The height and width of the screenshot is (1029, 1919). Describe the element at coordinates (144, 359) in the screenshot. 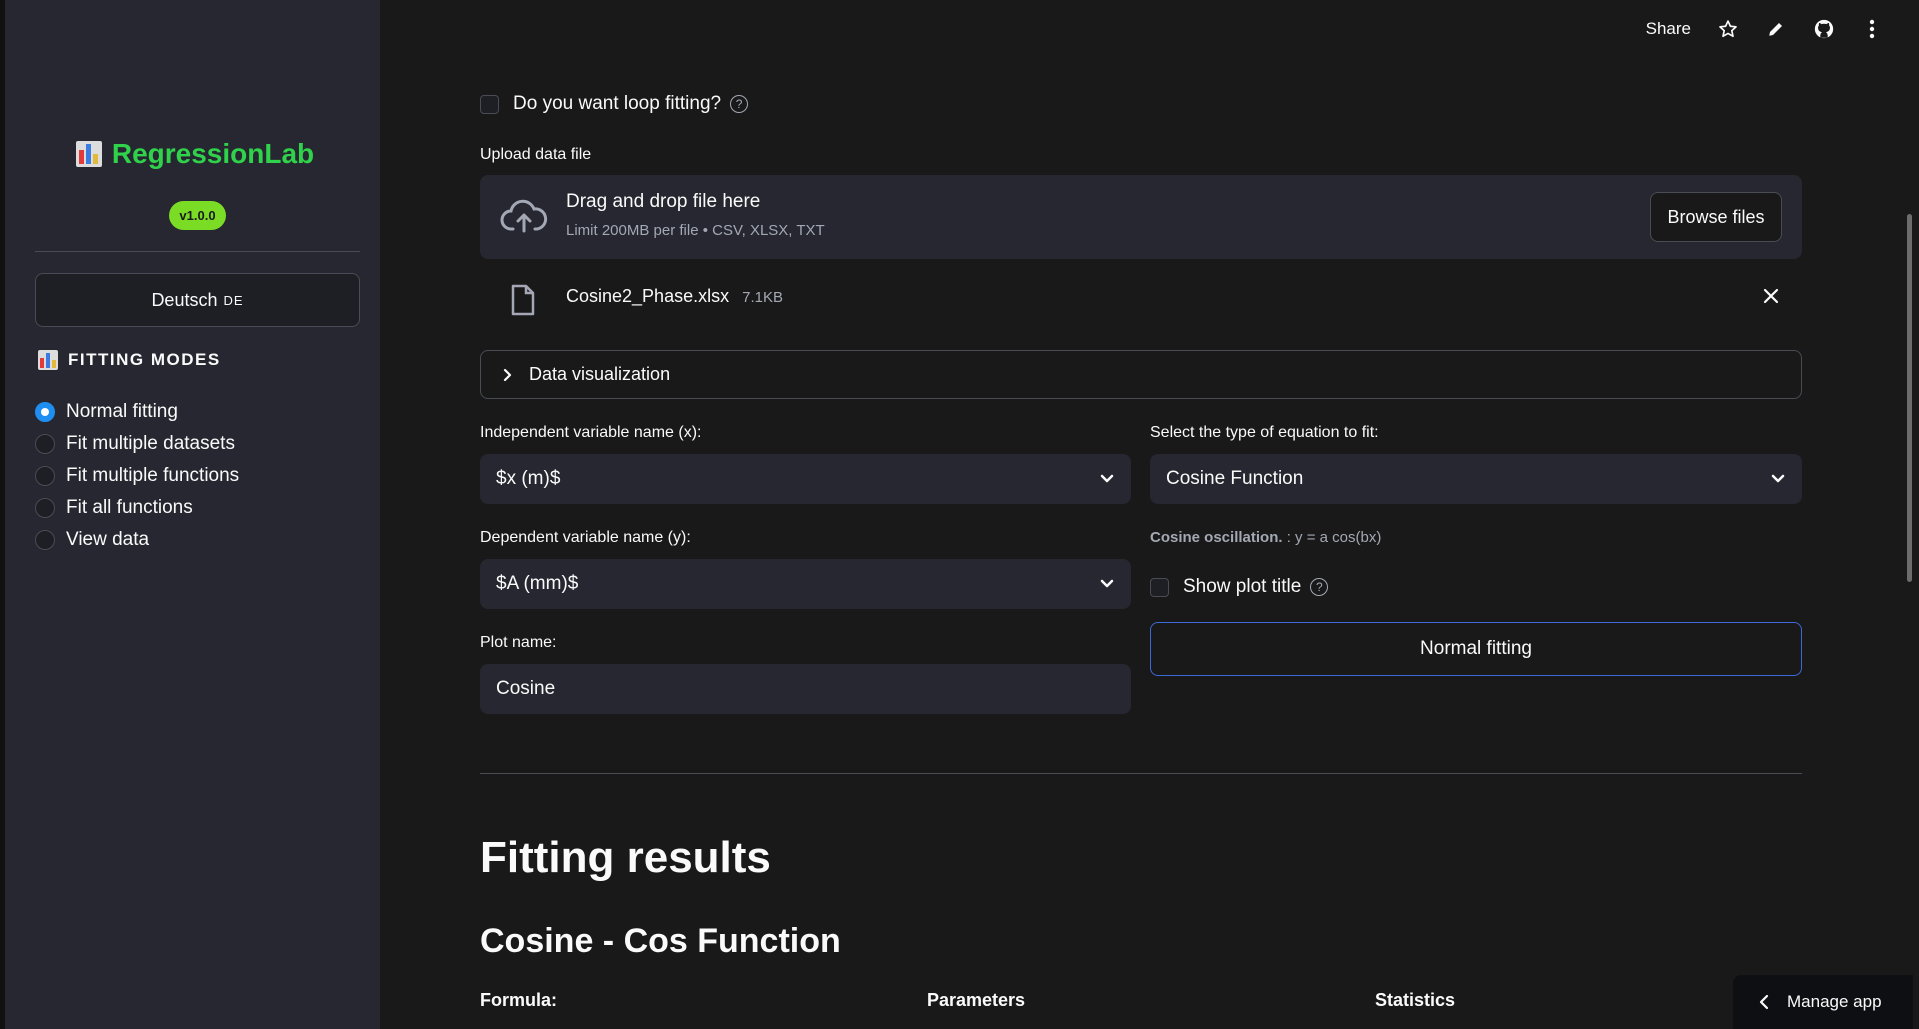

I see `fitting-modes-label: FITTING MODES` at that location.